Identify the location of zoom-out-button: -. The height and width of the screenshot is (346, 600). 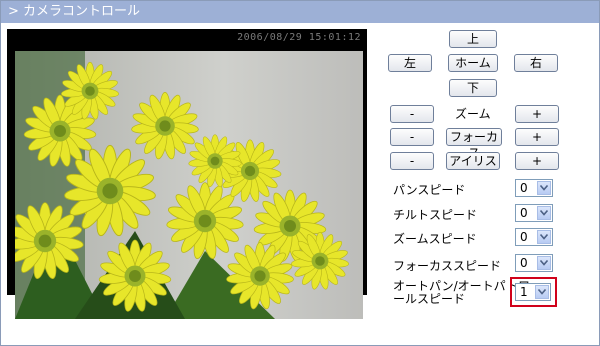
(412, 114).